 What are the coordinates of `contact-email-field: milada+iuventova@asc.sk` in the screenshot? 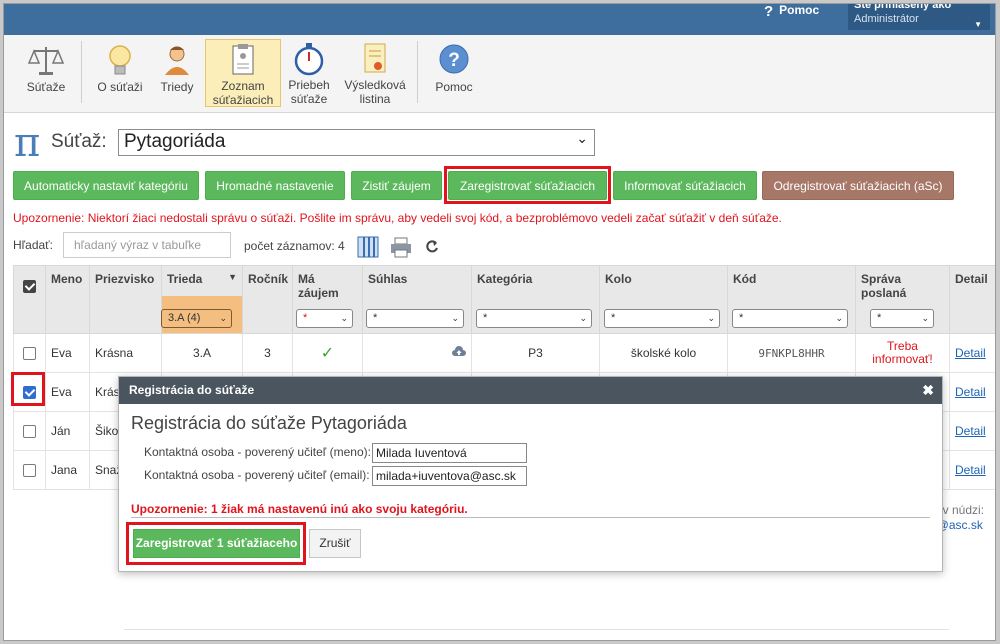 It's located at (449, 476).